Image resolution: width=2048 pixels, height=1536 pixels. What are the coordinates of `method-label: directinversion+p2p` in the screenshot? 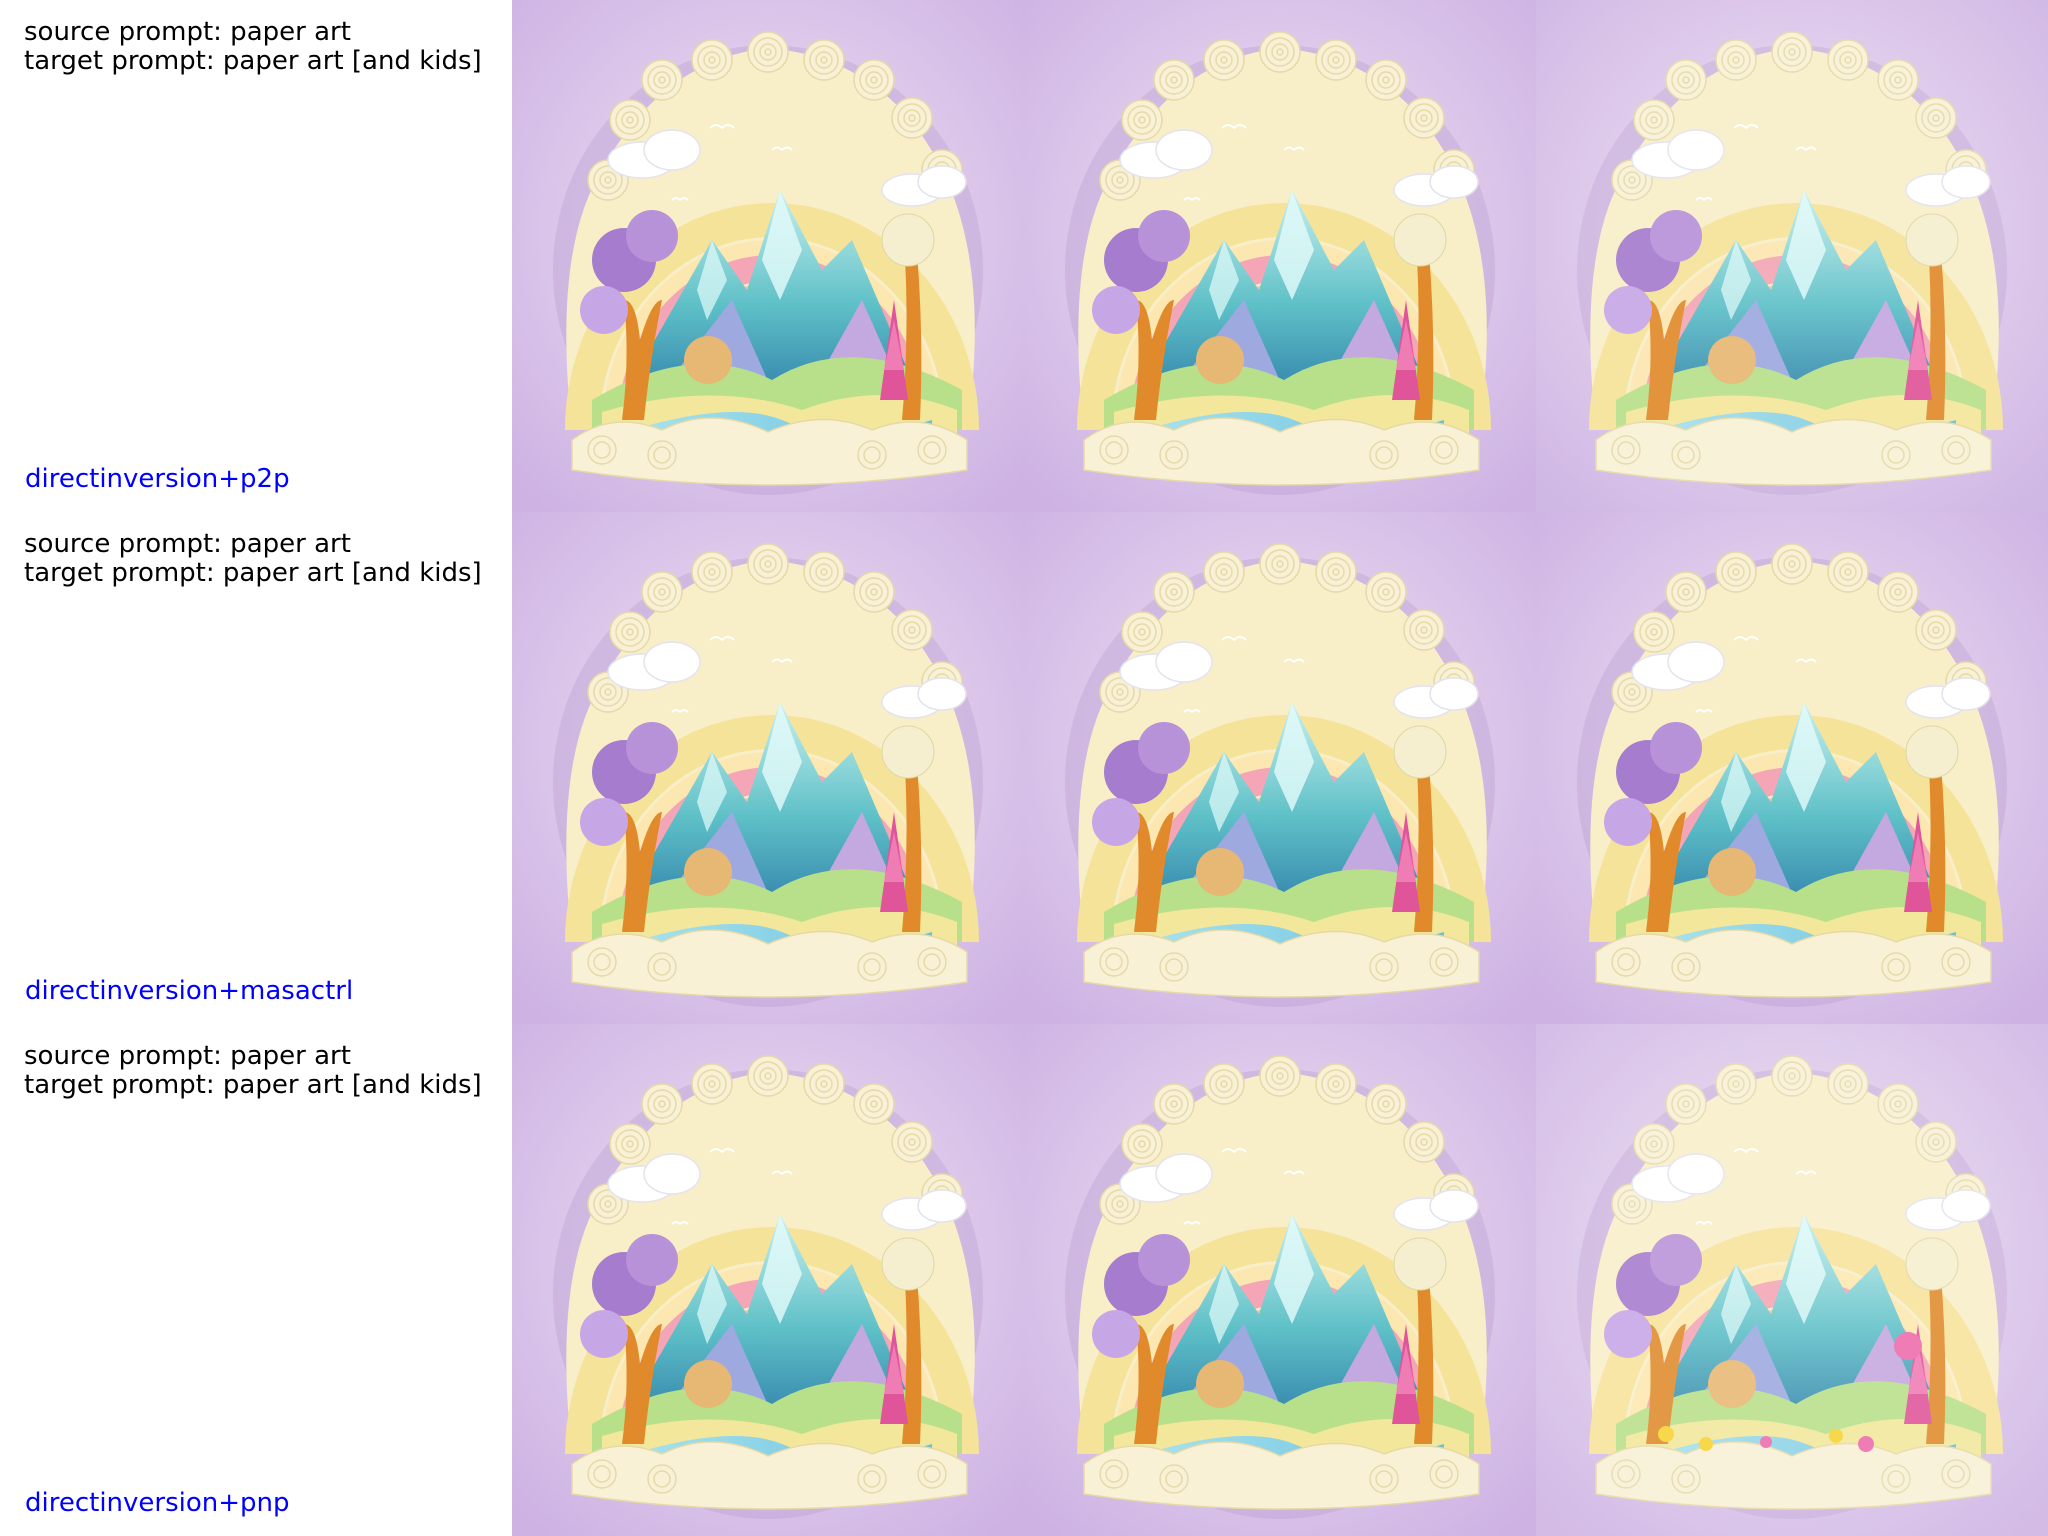 It's located at (157, 479).